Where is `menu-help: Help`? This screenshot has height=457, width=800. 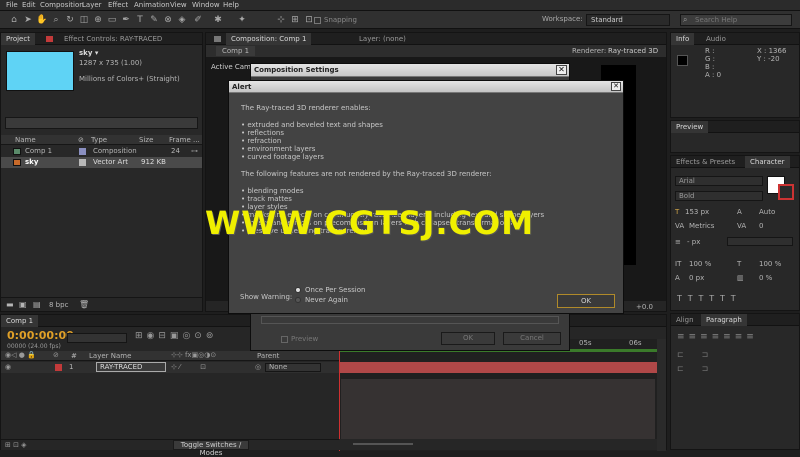
menu-help: Help is located at coordinates (231, 5).